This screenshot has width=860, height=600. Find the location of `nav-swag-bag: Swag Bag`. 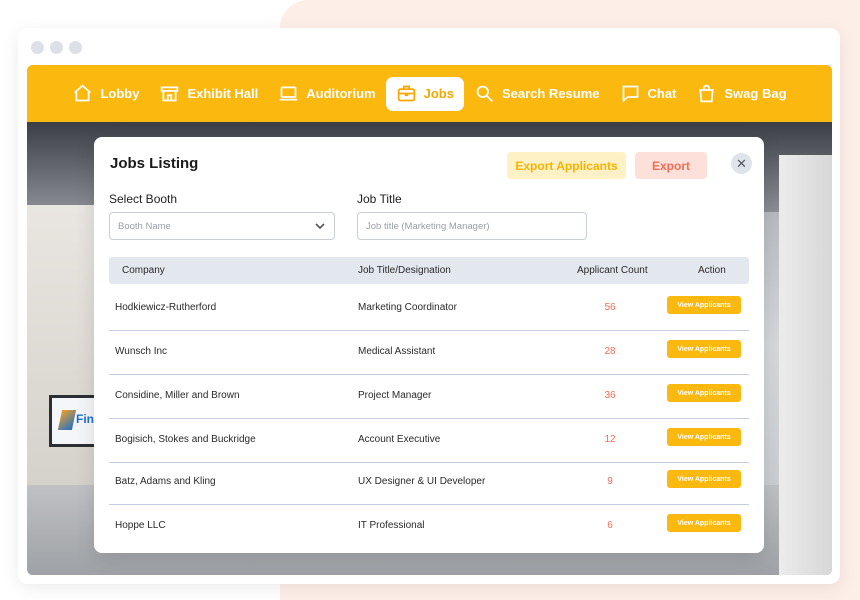

nav-swag-bag: Swag Bag is located at coordinates (741, 94).